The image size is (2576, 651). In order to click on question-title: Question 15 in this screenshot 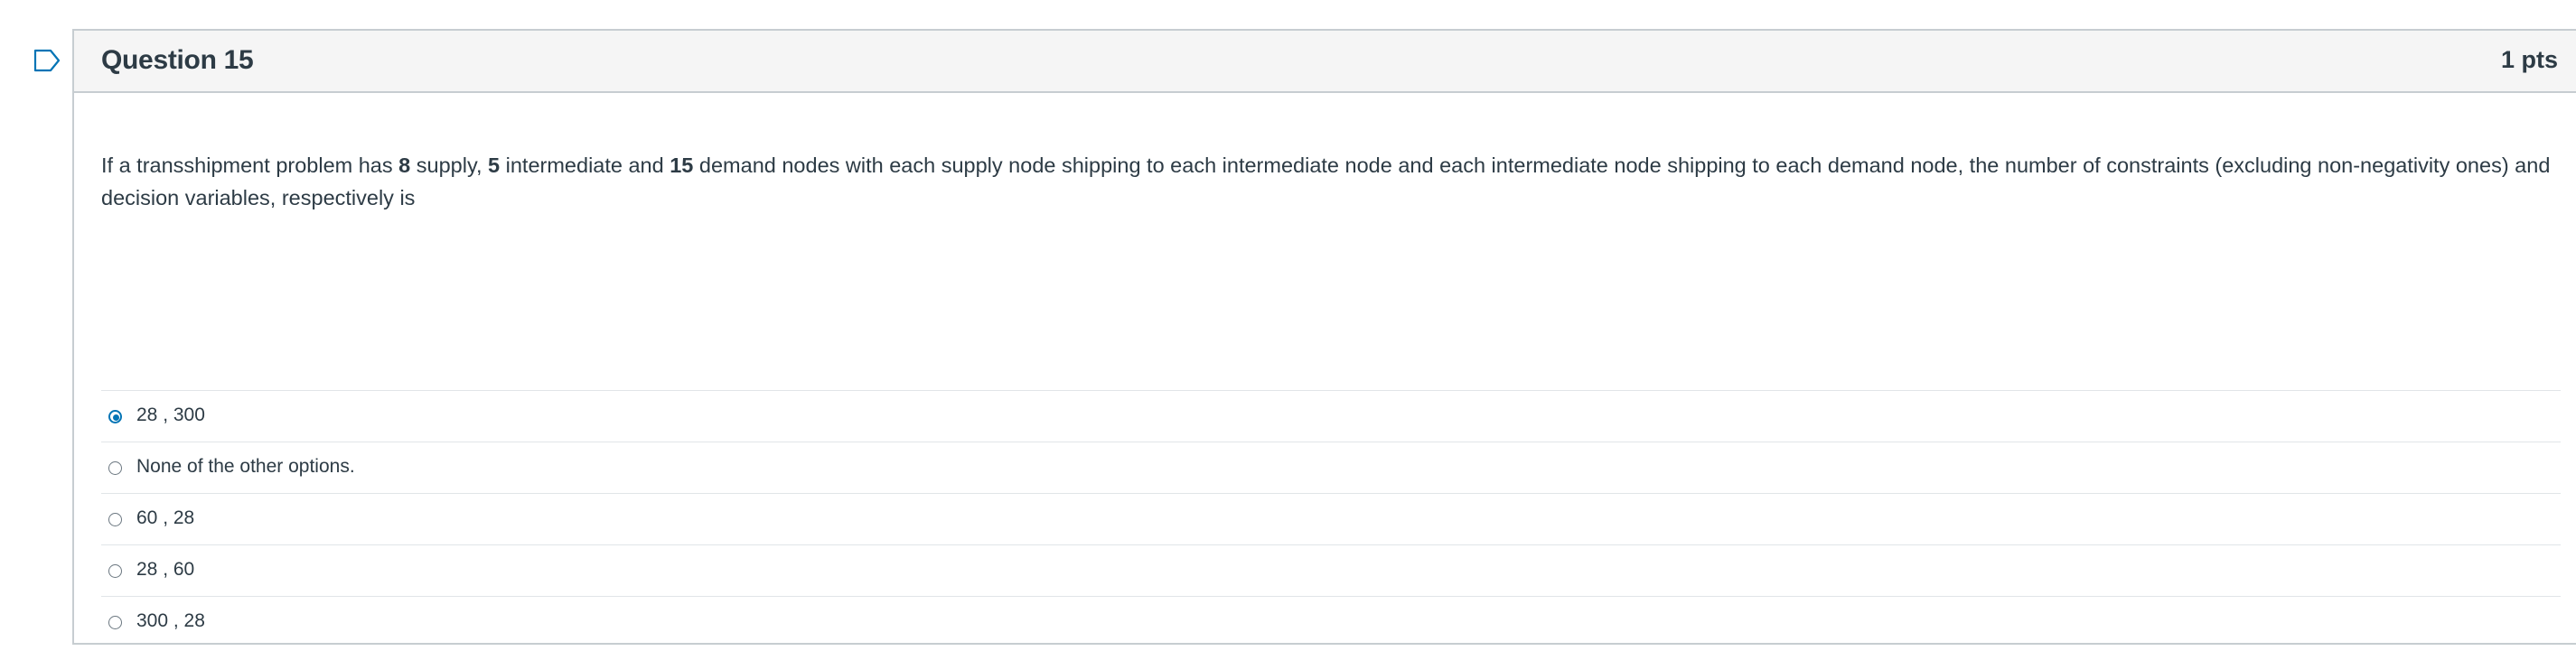, I will do `click(177, 60)`.